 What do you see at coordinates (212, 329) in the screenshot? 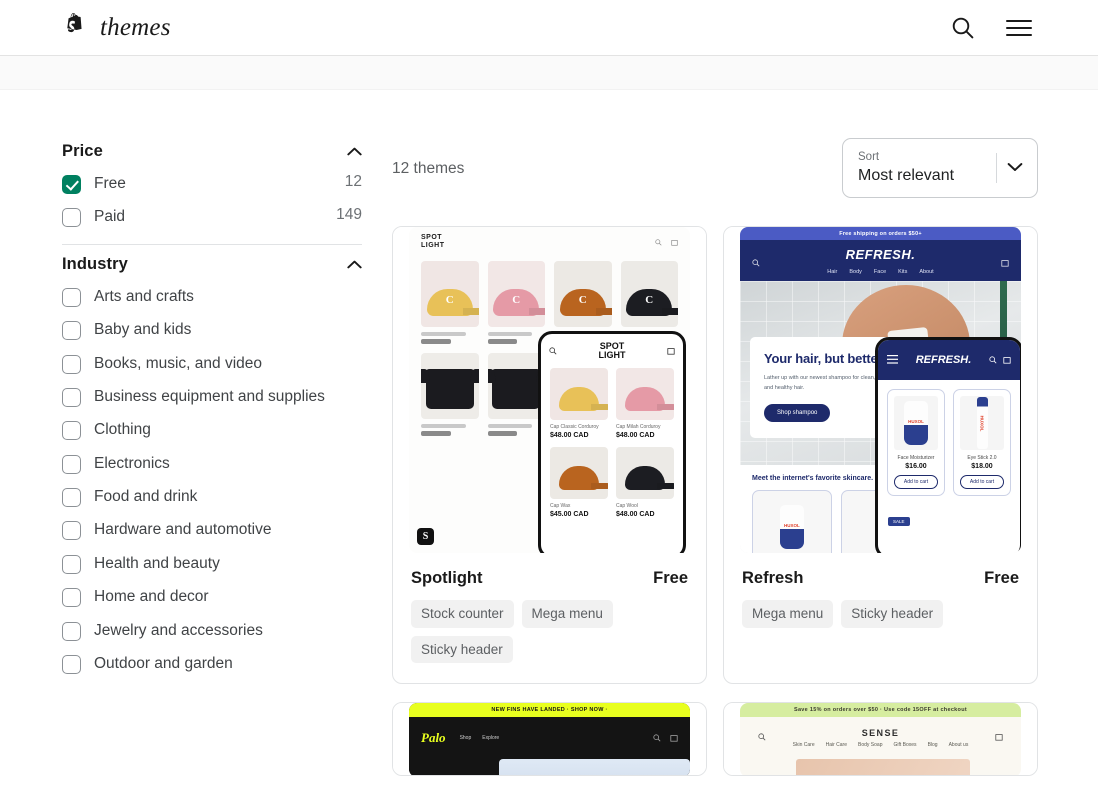
I see `filter-option-baby-and-kids: Baby and kids` at bounding box center [212, 329].